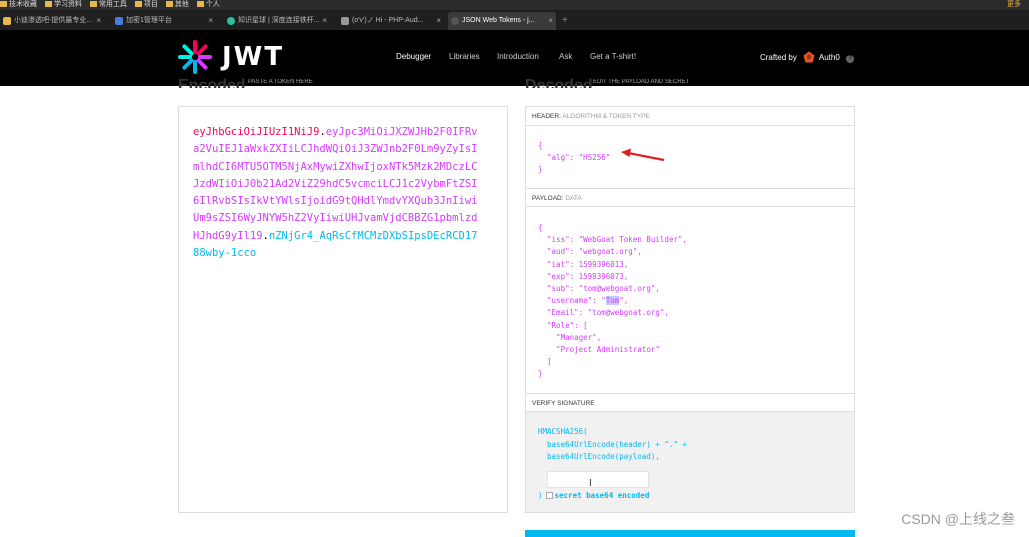 The width and height of the screenshot is (1029, 537). What do you see at coordinates (643, 155) in the screenshot?
I see `annotation-arrow-icon` at bounding box center [643, 155].